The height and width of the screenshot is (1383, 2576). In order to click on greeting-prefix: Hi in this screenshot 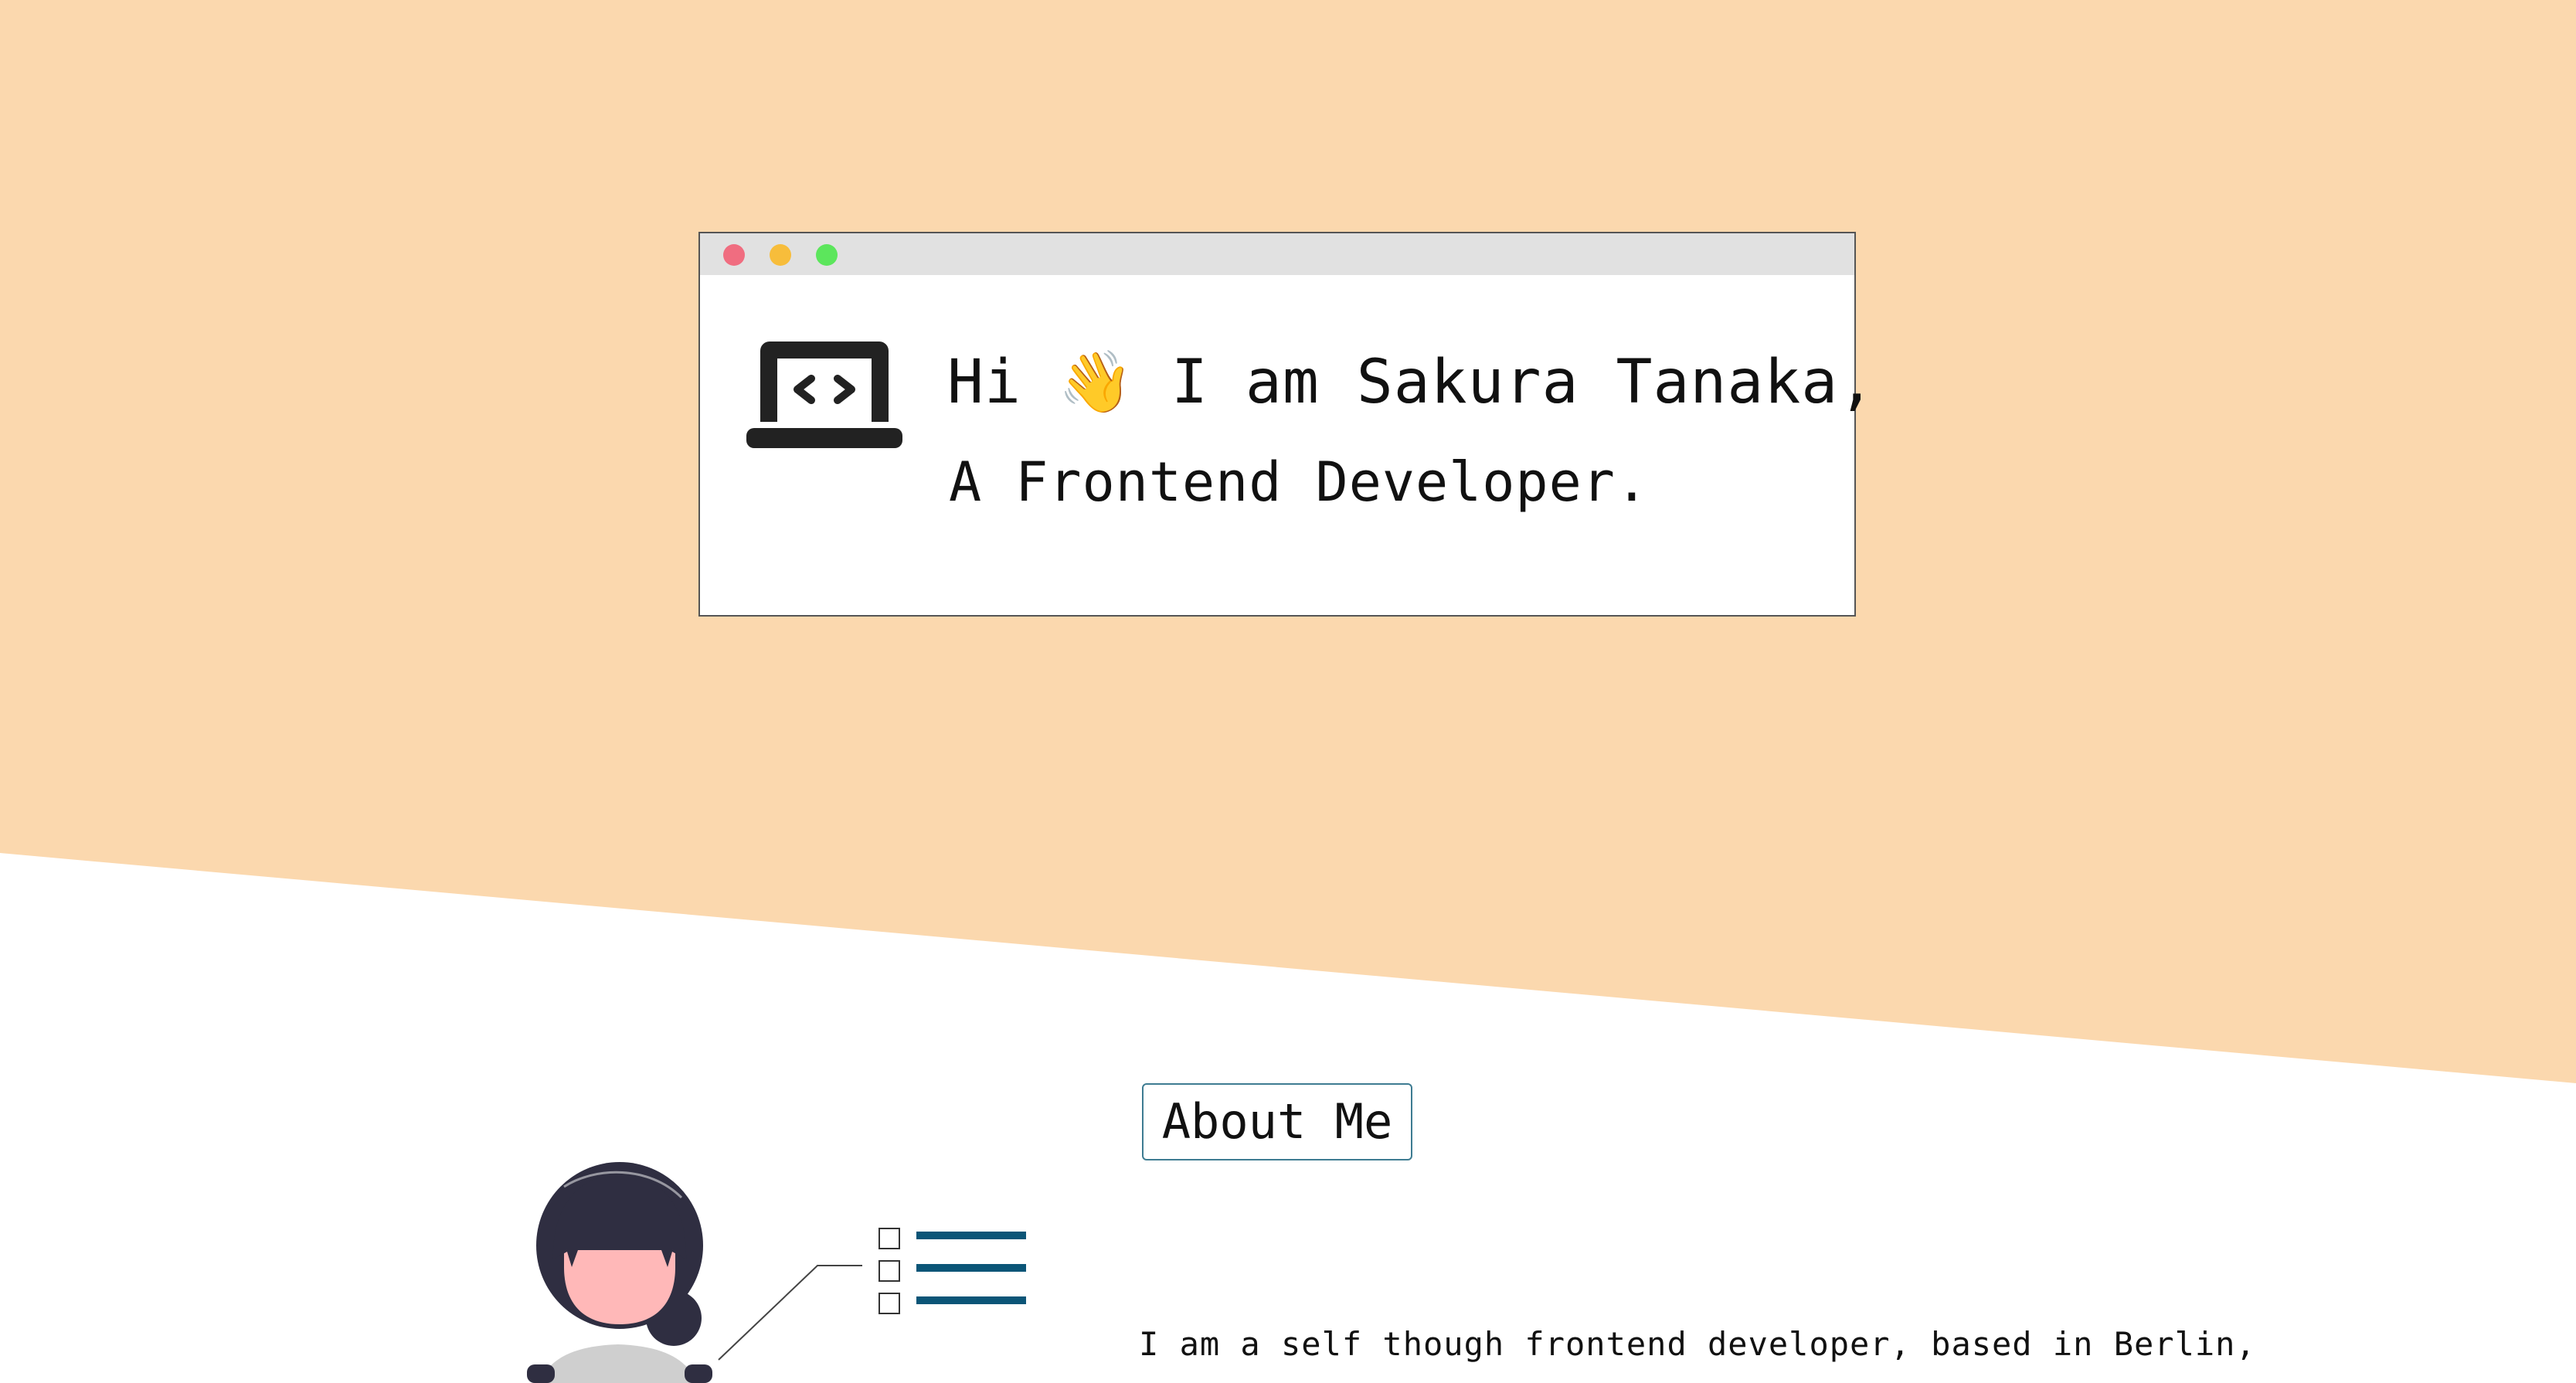, I will do `click(1003, 382)`.